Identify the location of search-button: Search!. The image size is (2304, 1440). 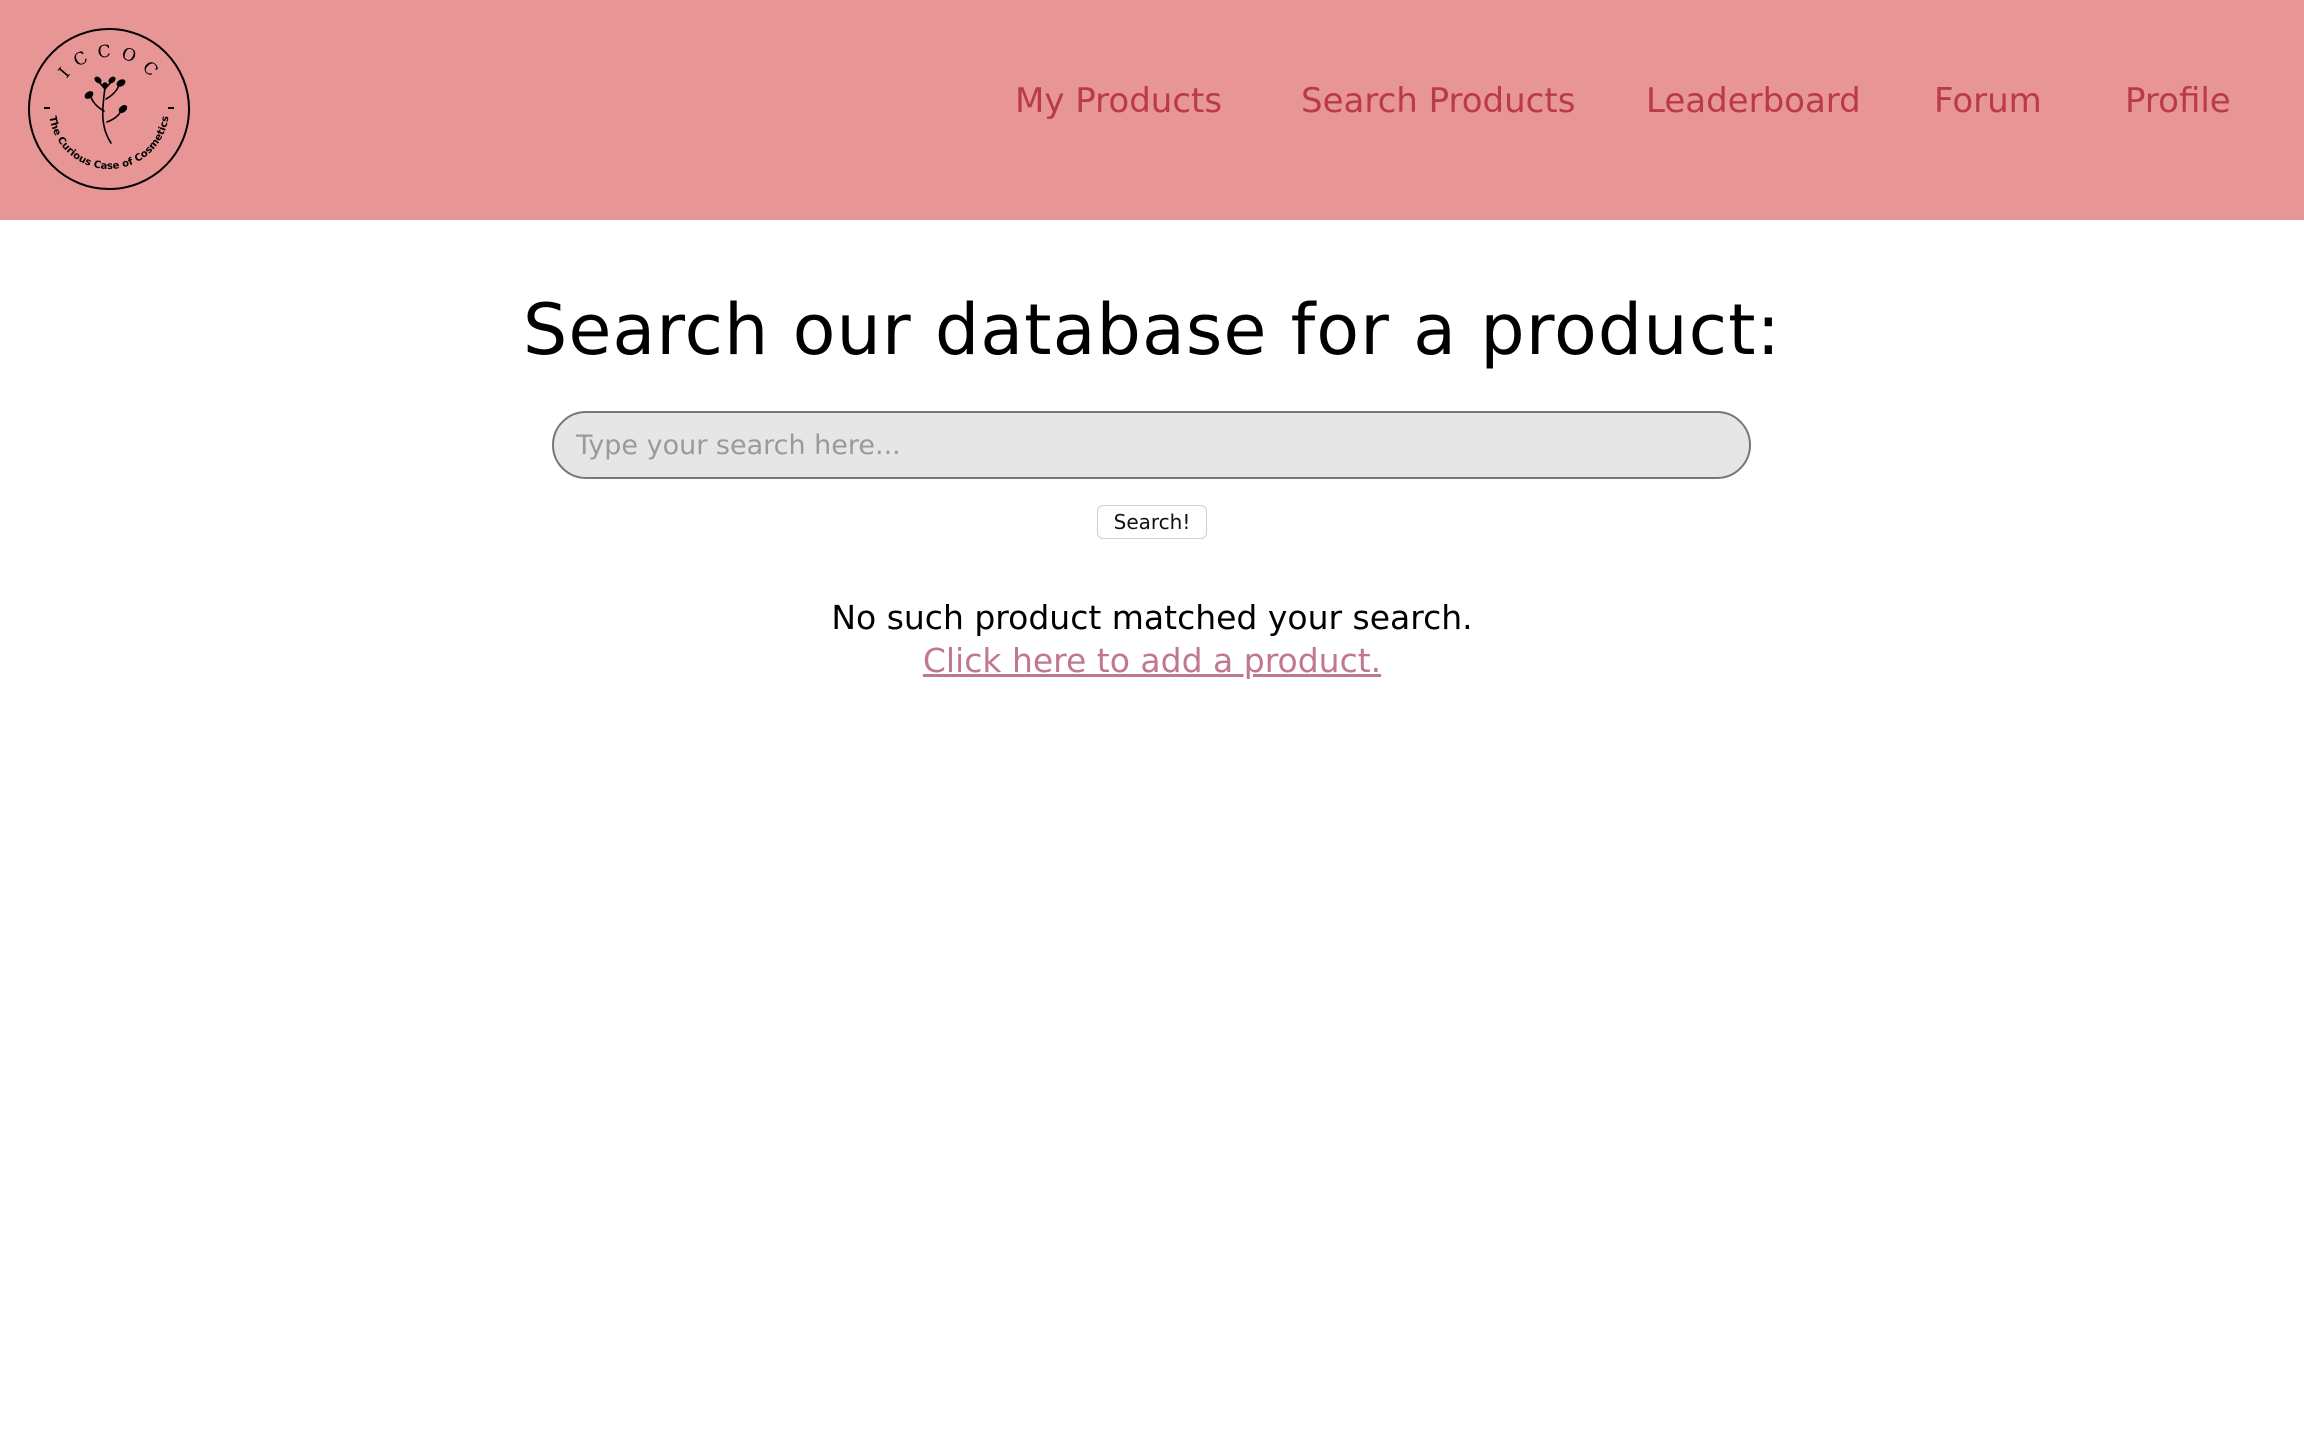
(1152, 522).